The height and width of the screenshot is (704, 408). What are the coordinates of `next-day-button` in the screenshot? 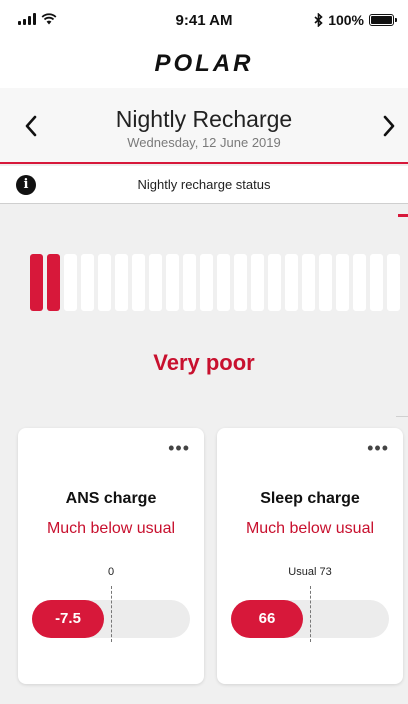 It's located at (389, 126).